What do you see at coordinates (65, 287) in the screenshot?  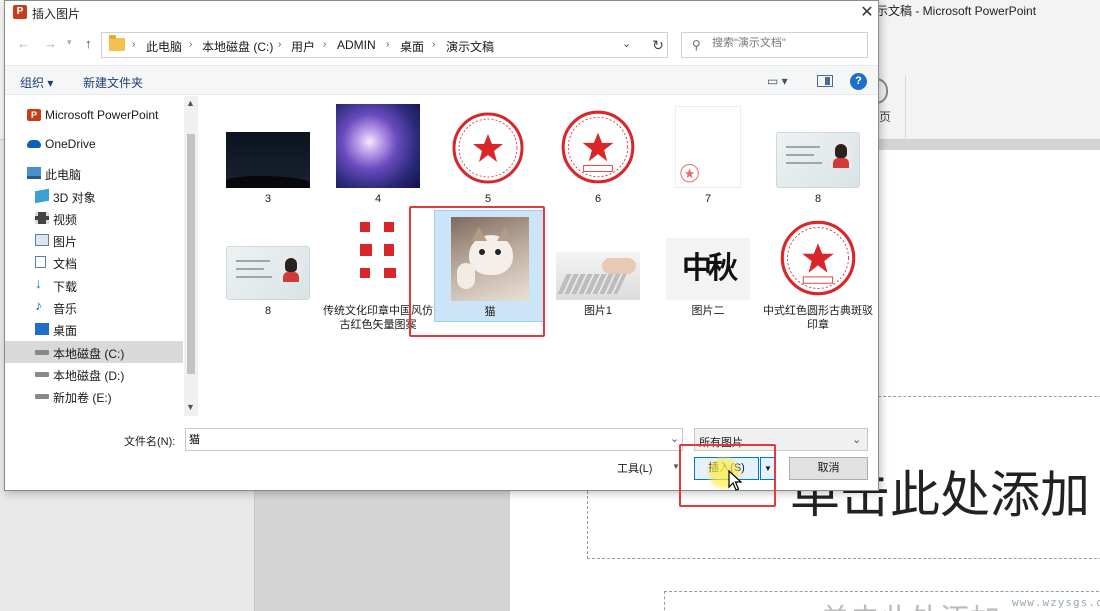 I see `nav-item-label: 下载` at bounding box center [65, 287].